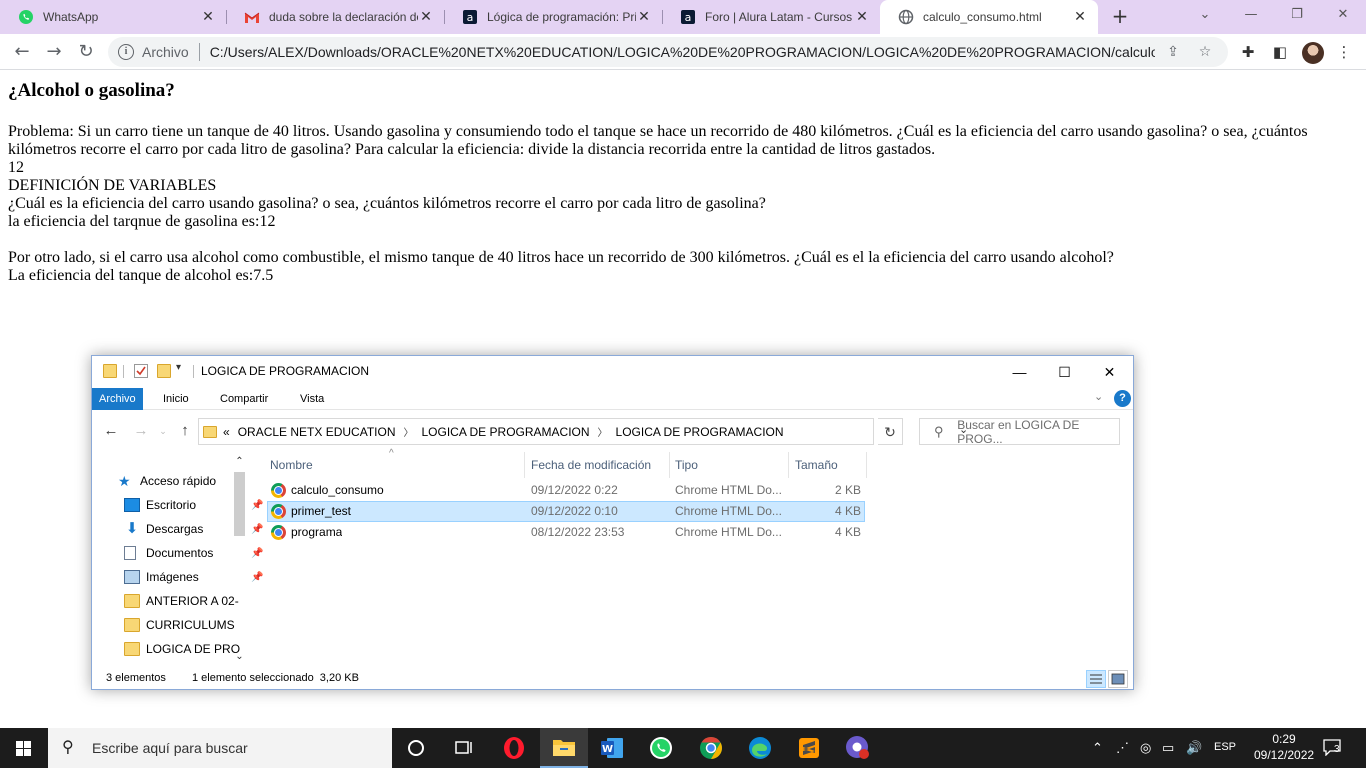  What do you see at coordinates (220, 748) in the screenshot?
I see `taskbar-search-input: ⚲ Escribe aquí para buscar` at bounding box center [220, 748].